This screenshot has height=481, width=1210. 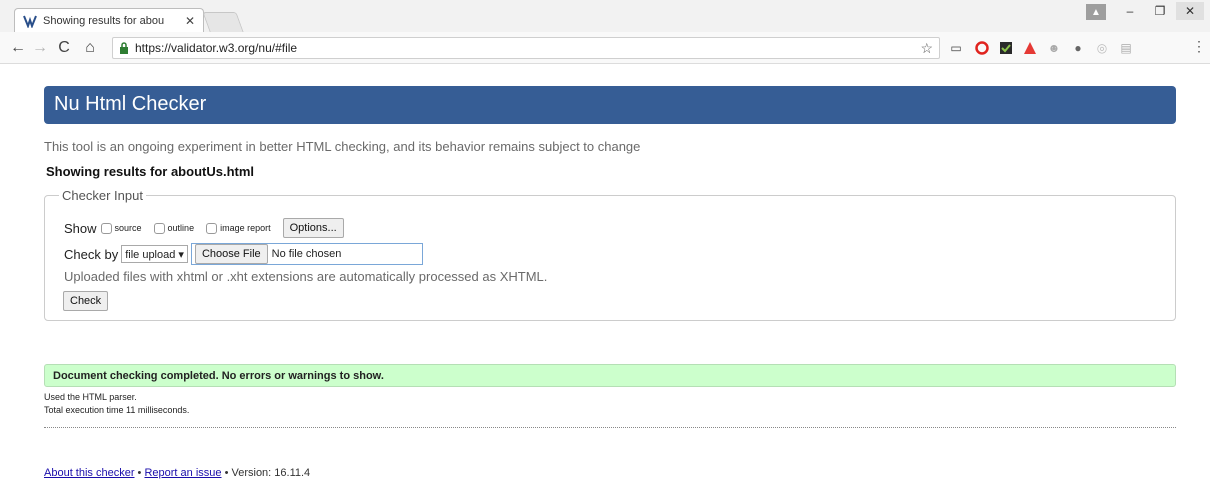 What do you see at coordinates (926, 48) in the screenshot?
I see `bookmark-star-icon: ☆` at bounding box center [926, 48].